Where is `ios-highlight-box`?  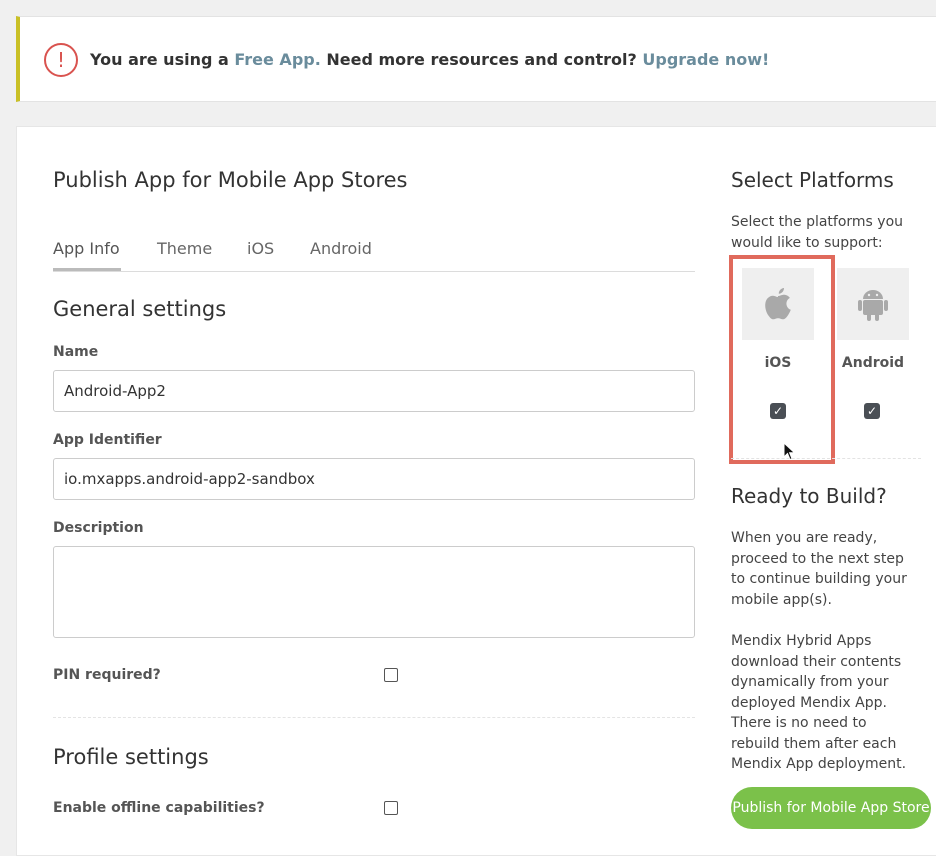 ios-highlight-box is located at coordinates (782, 359).